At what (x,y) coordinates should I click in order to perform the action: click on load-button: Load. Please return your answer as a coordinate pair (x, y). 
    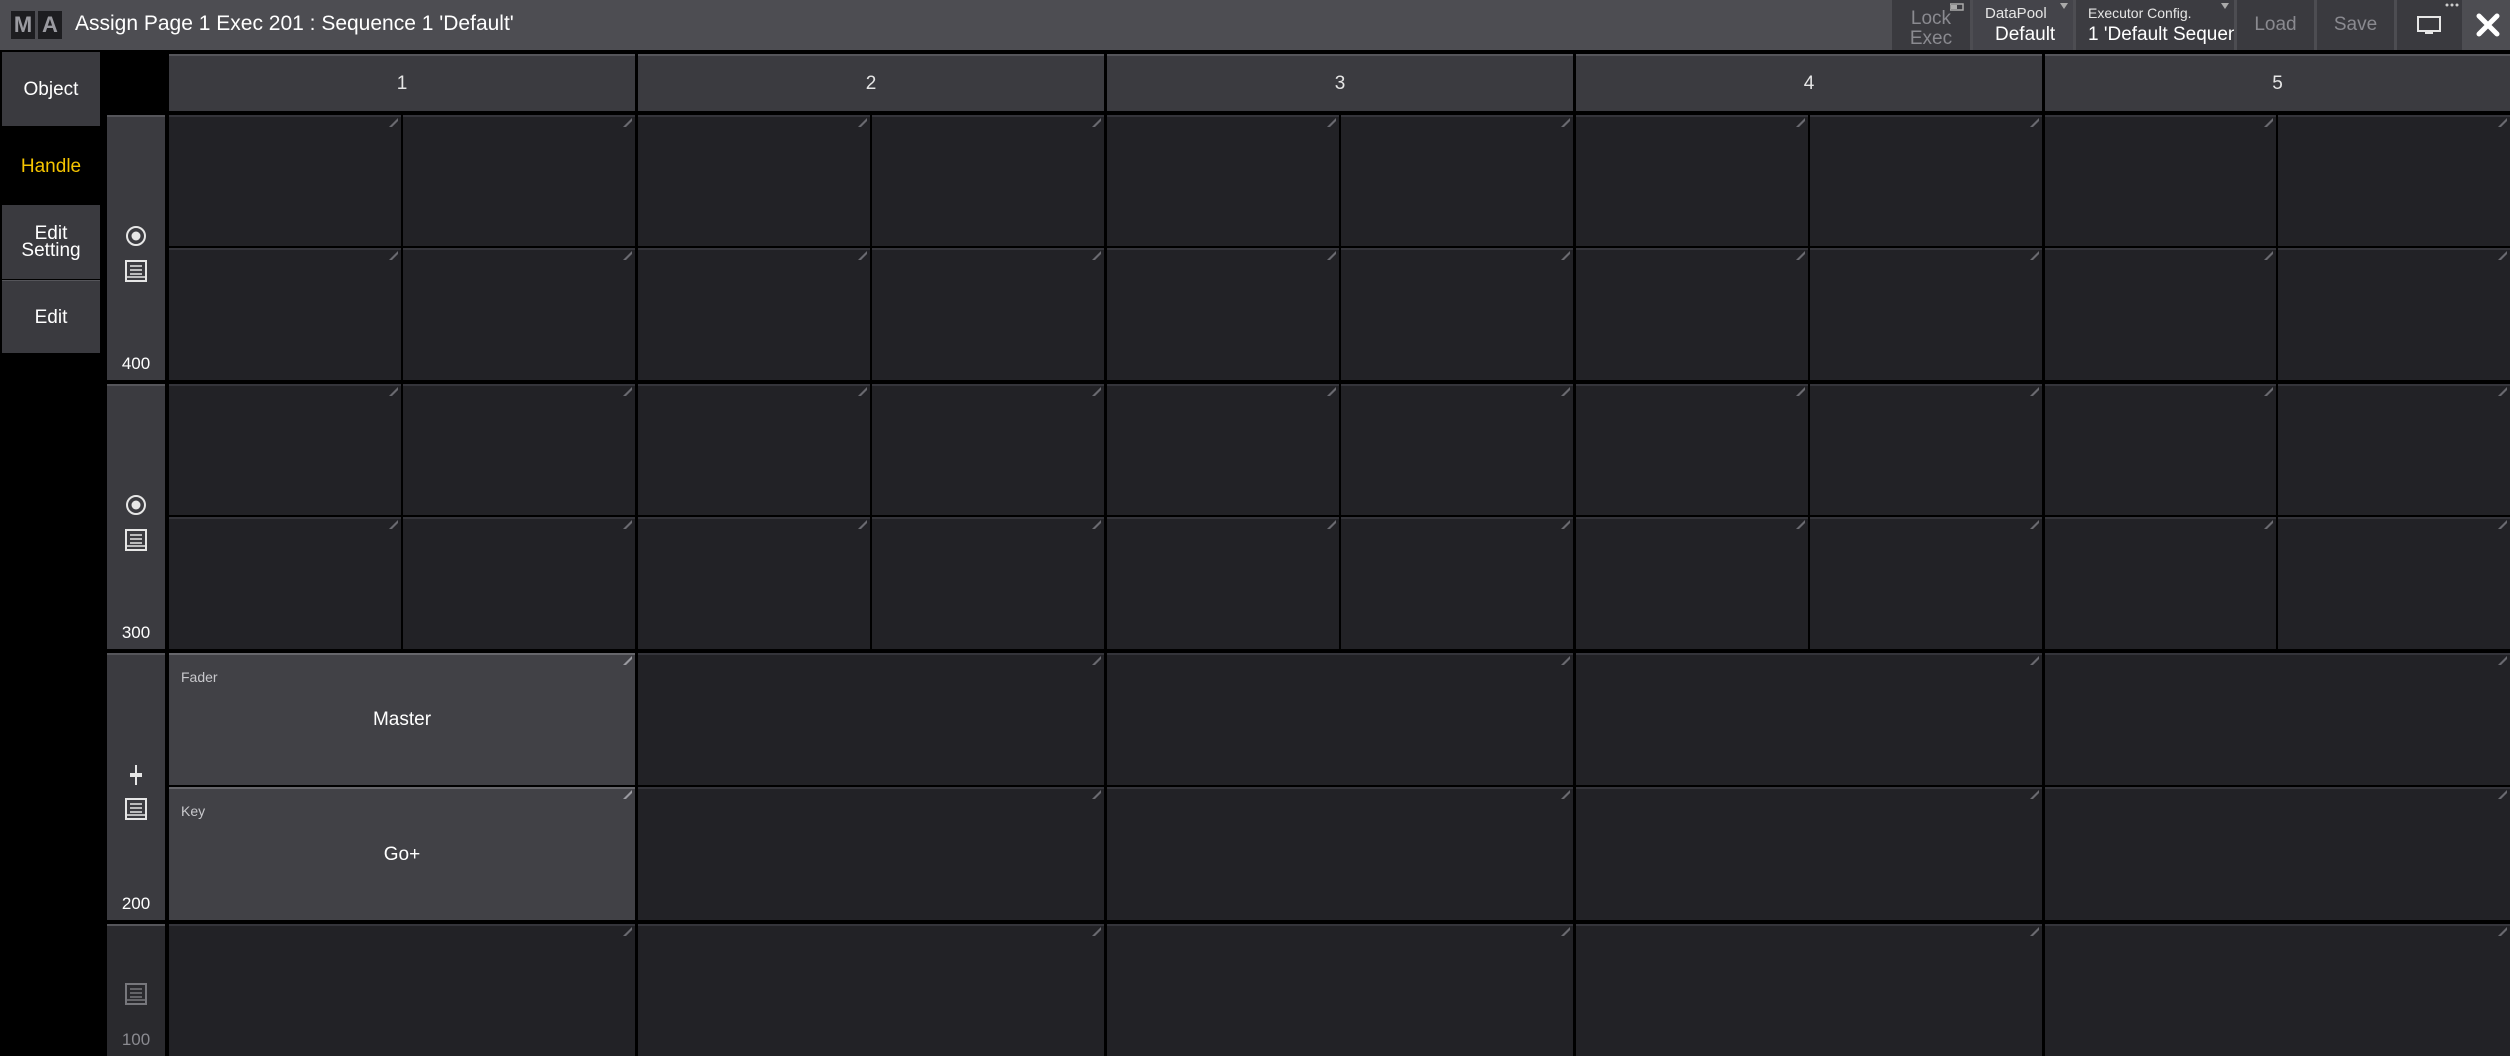
    Looking at the image, I should click on (2275, 25).